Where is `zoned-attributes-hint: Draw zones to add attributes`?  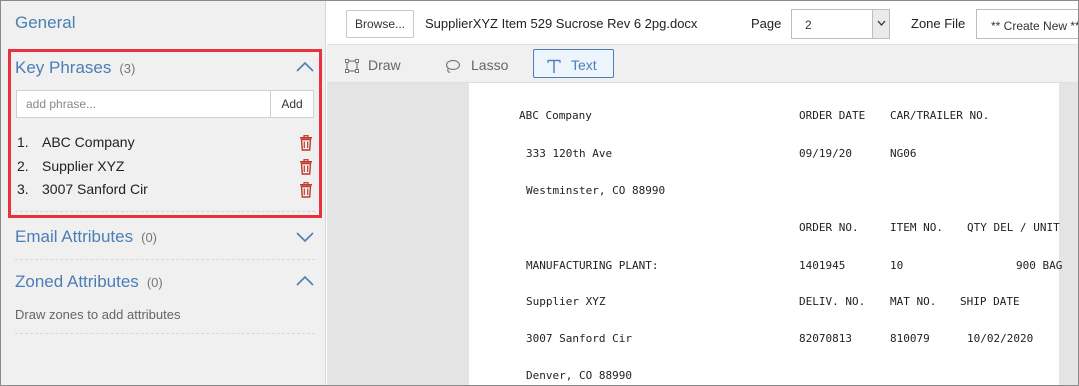
zoned-attributes-hint: Draw zones to add attributes is located at coordinates (98, 314).